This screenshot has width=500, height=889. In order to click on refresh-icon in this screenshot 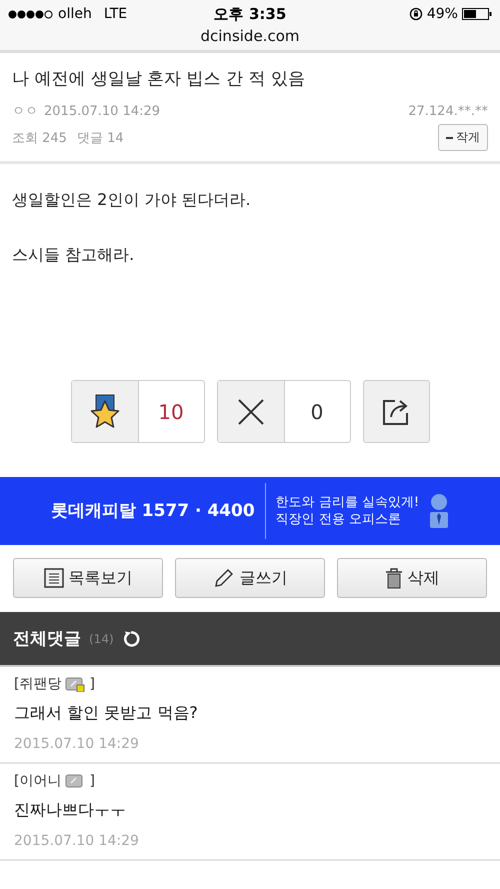, I will do `click(131, 639)`.